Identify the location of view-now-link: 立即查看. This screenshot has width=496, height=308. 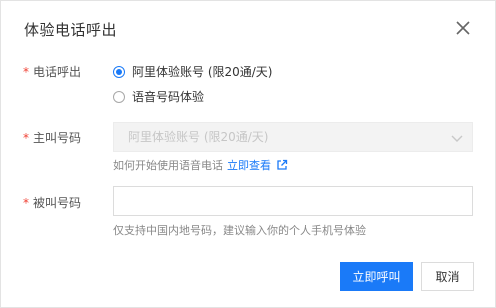
(249, 165).